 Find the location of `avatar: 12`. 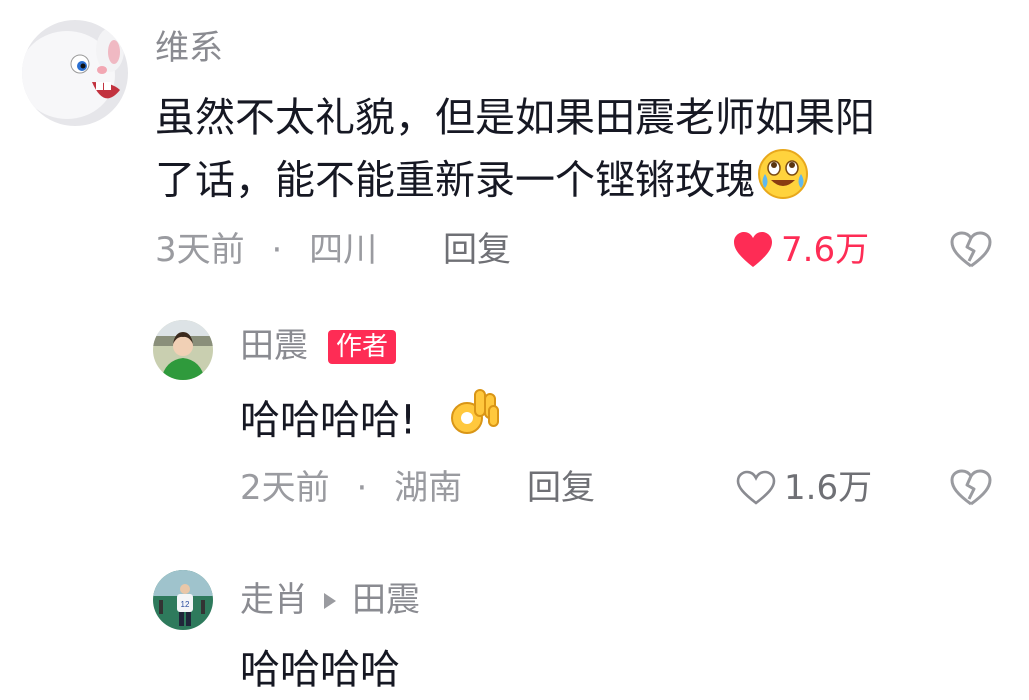

avatar: 12 is located at coordinates (183, 600).